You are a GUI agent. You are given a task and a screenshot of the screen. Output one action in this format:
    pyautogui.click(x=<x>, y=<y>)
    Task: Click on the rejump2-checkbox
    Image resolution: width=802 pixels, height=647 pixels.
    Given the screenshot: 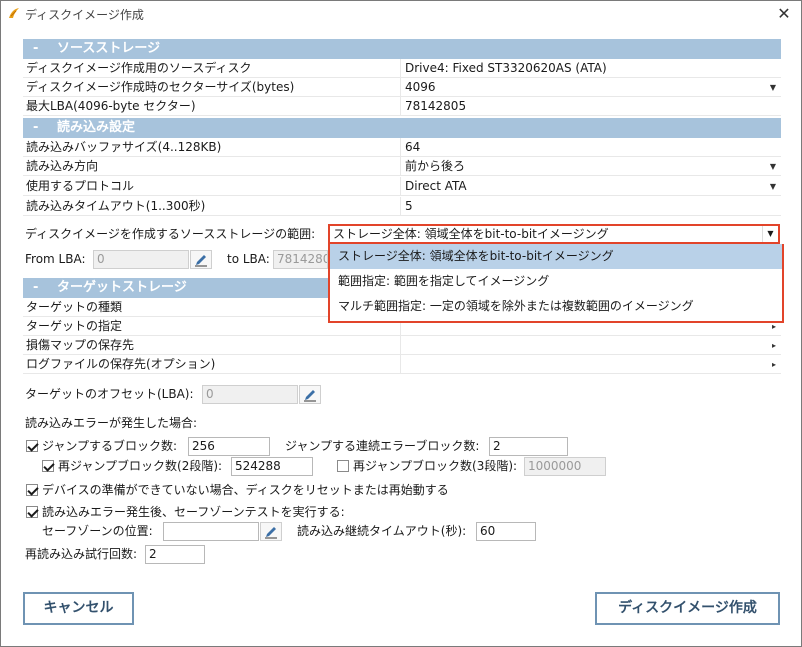 What is the action you would take?
    pyautogui.click(x=48, y=466)
    